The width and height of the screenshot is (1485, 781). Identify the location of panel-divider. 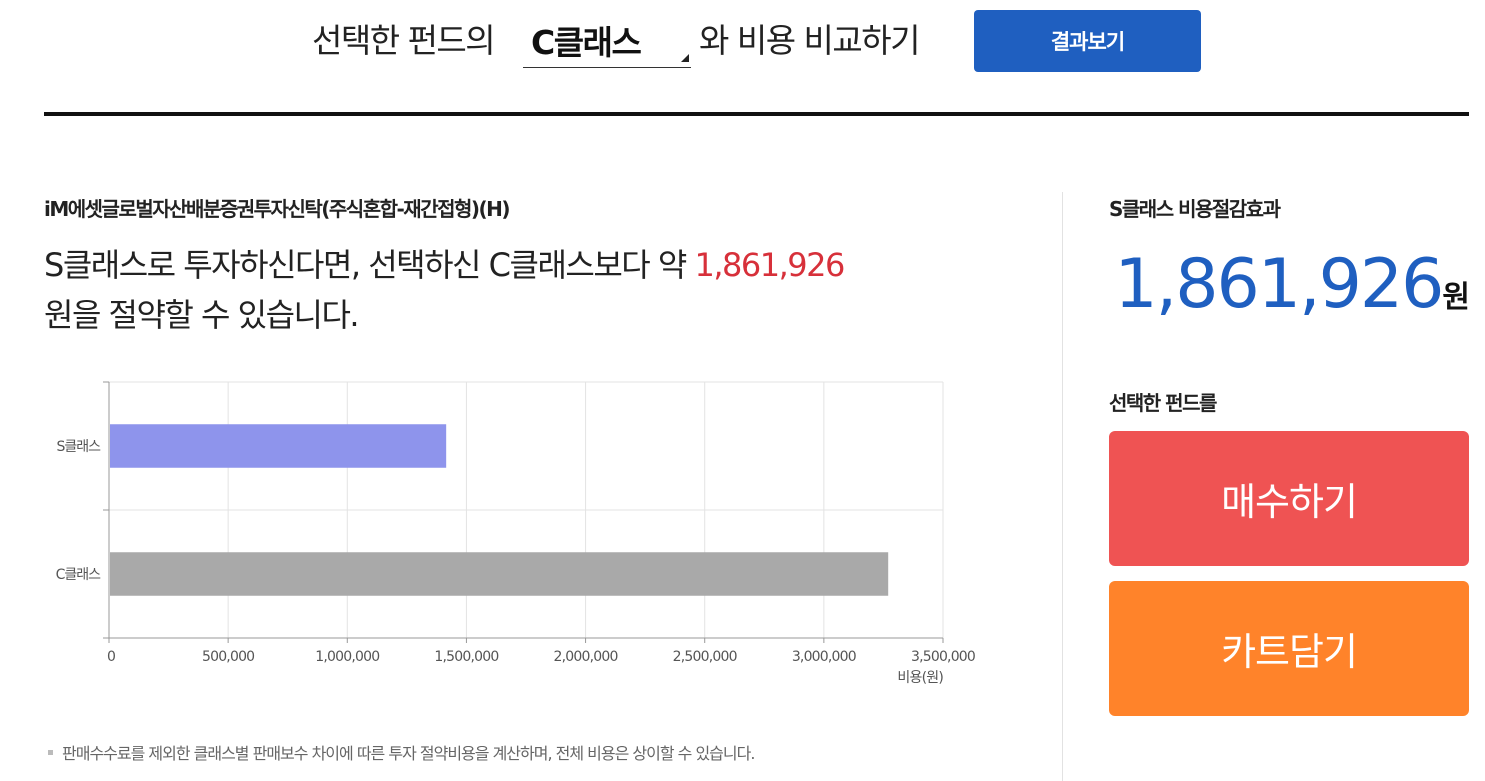
(1062, 486).